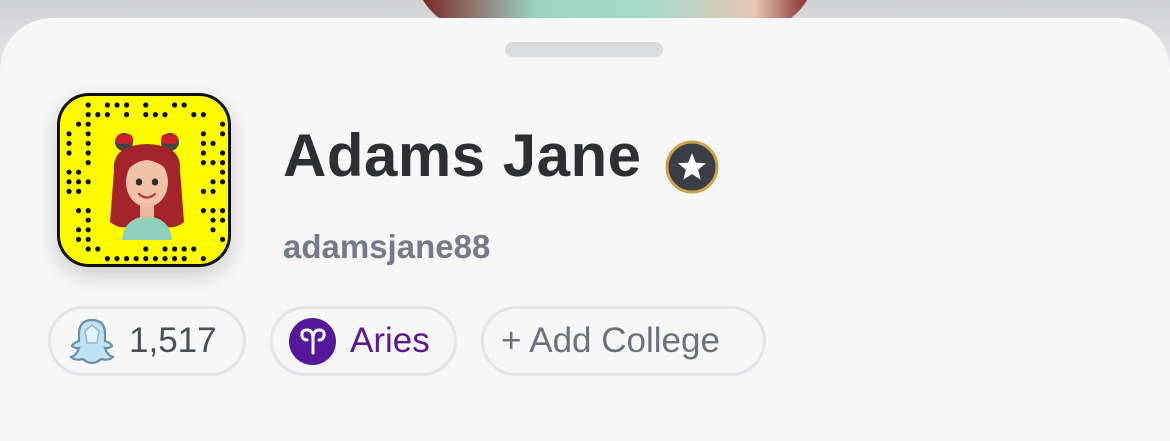  I want to click on zodiac-label: Aries, so click(390, 340).